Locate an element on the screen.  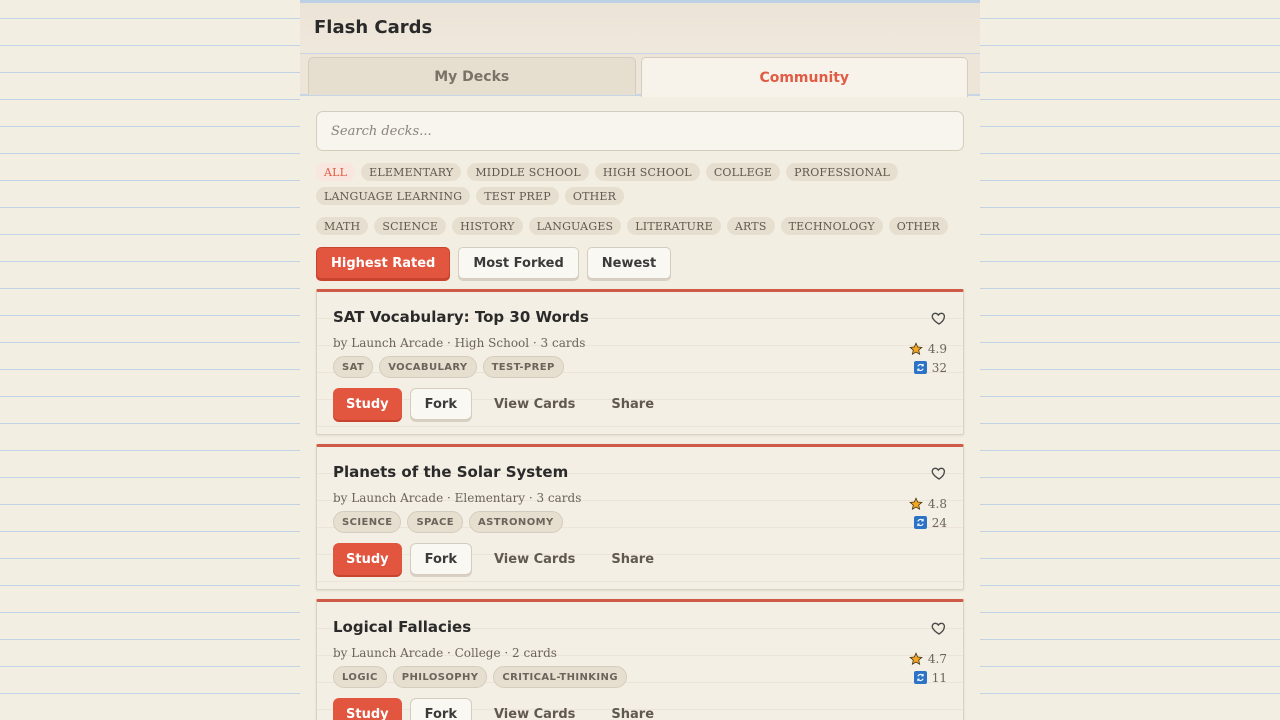
rating-stat: 4.8 is located at coordinates (928, 503).